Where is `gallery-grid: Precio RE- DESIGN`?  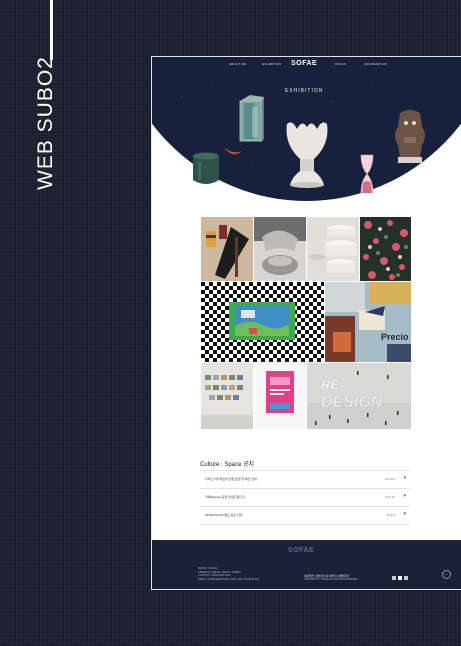 gallery-grid: Precio RE- DESIGN is located at coordinates (306, 323).